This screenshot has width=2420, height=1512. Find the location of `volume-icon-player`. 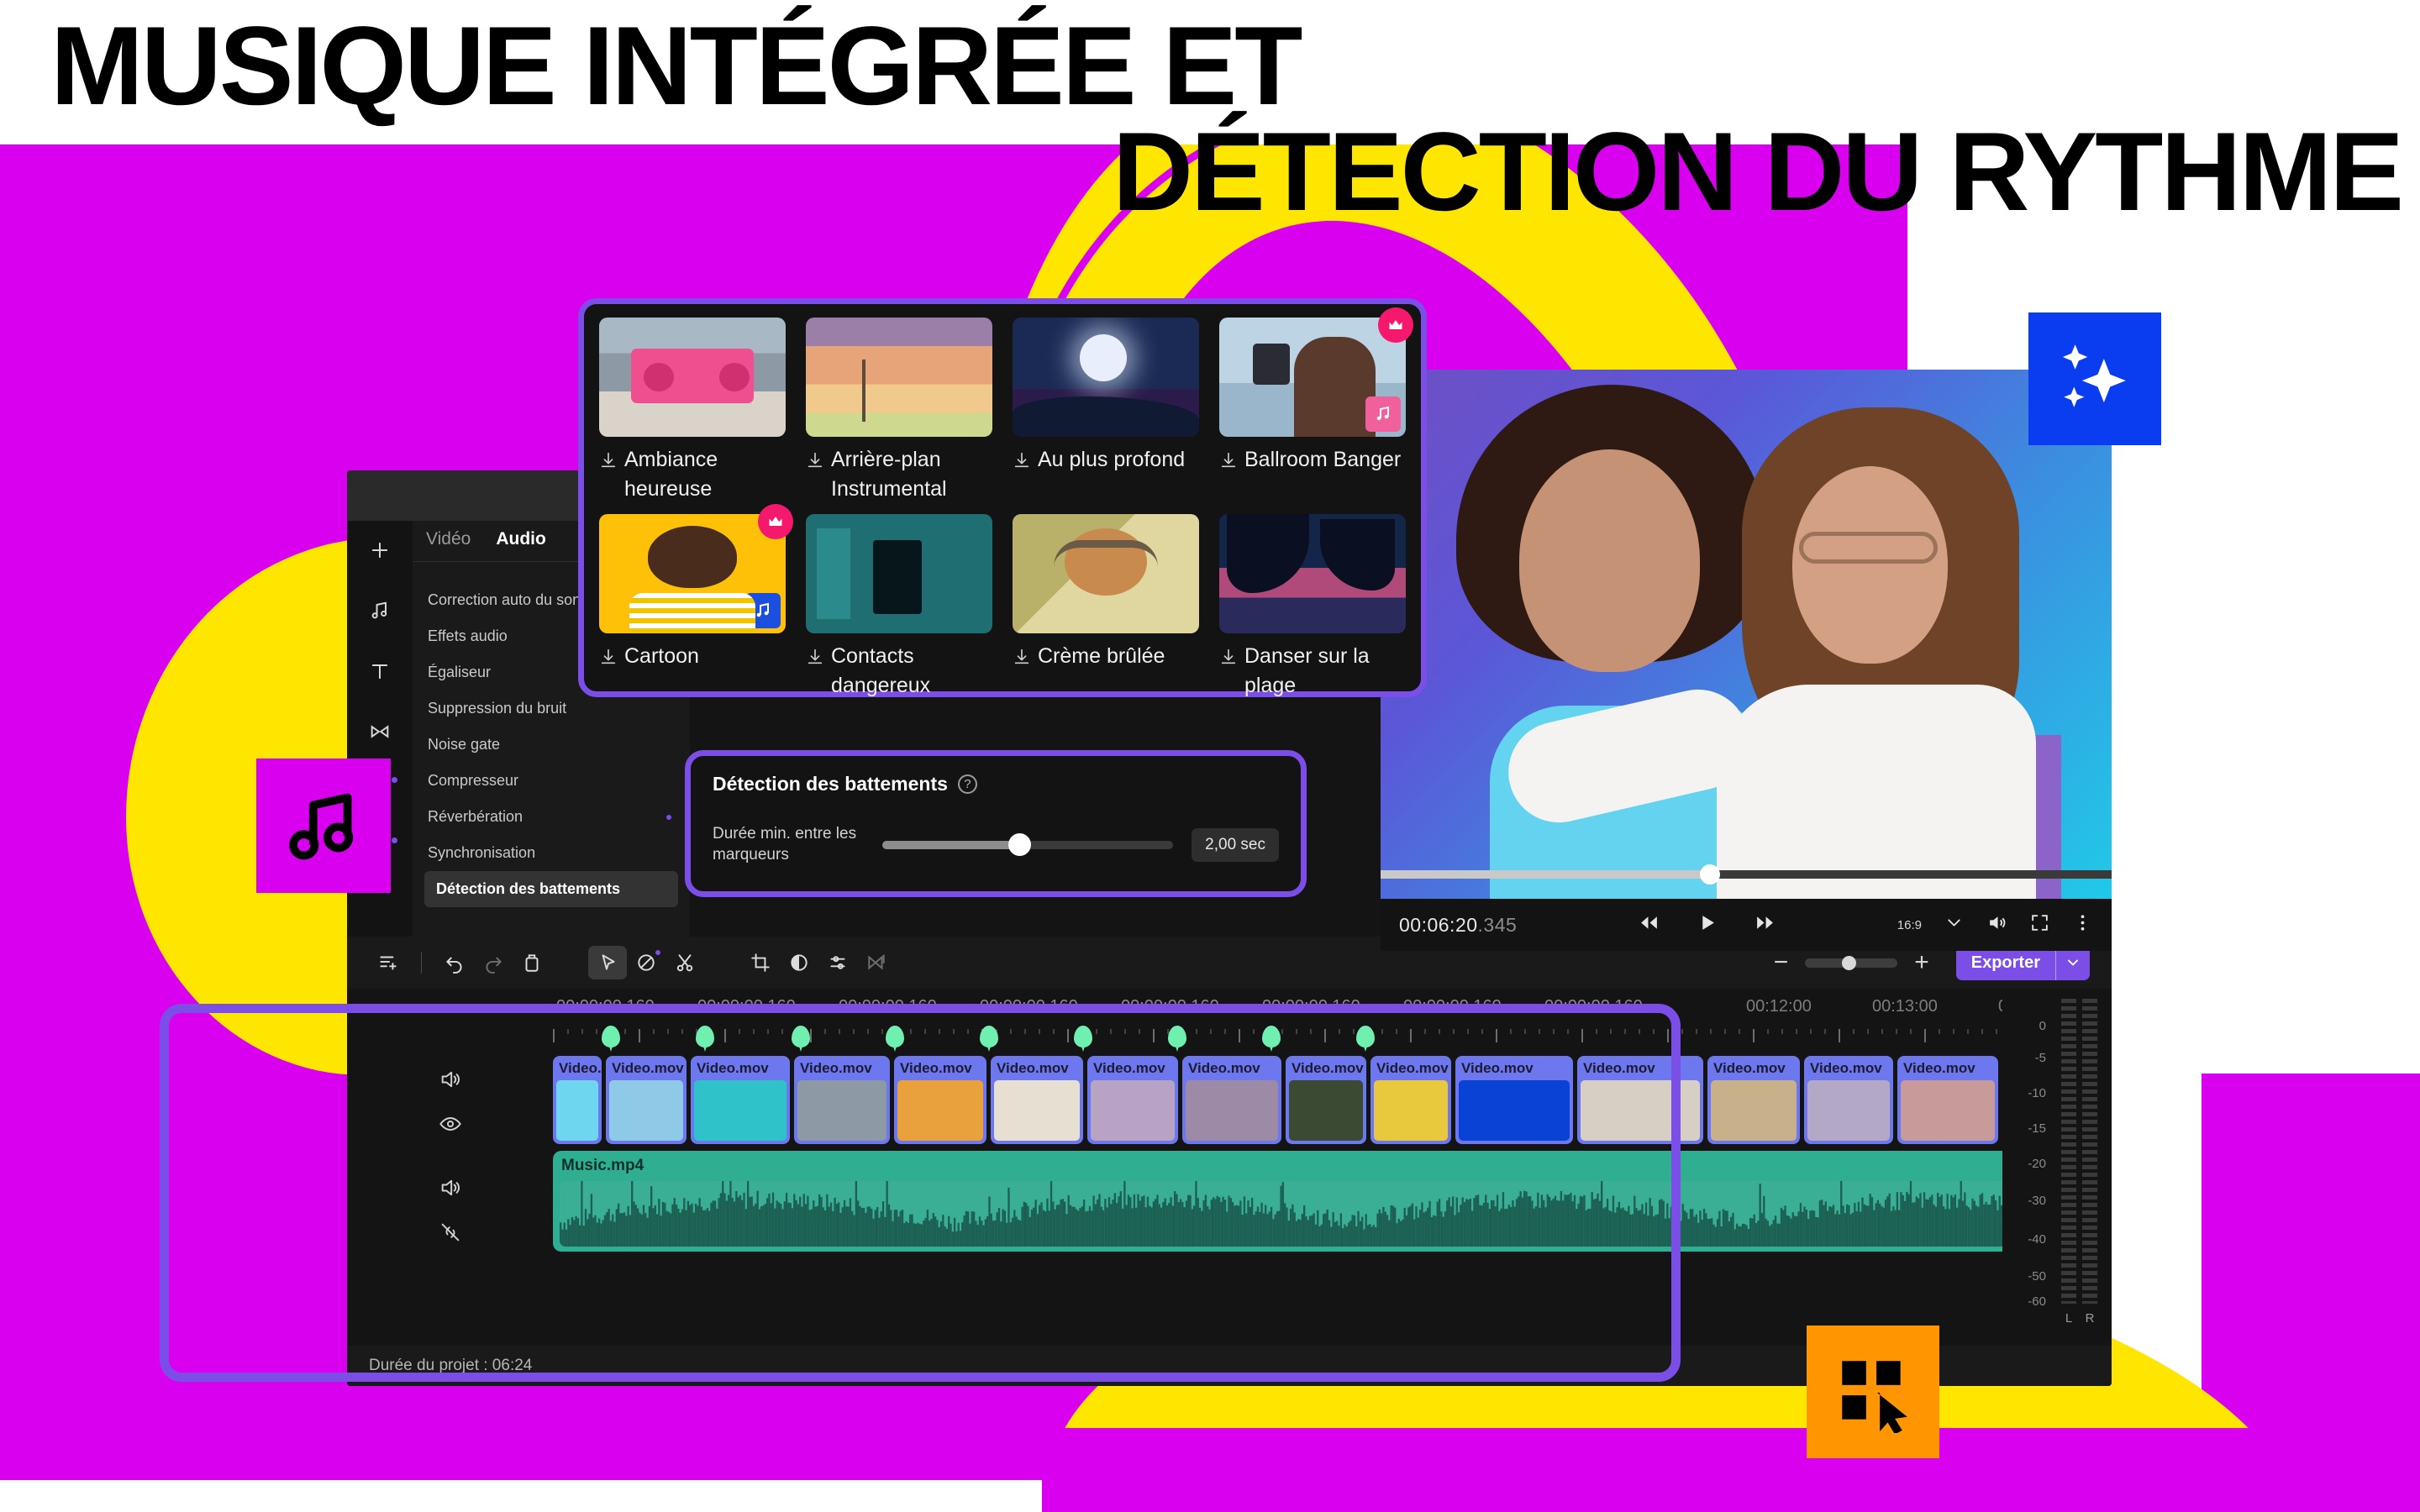

volume-icon-player is located at coordinates (1996, 924).